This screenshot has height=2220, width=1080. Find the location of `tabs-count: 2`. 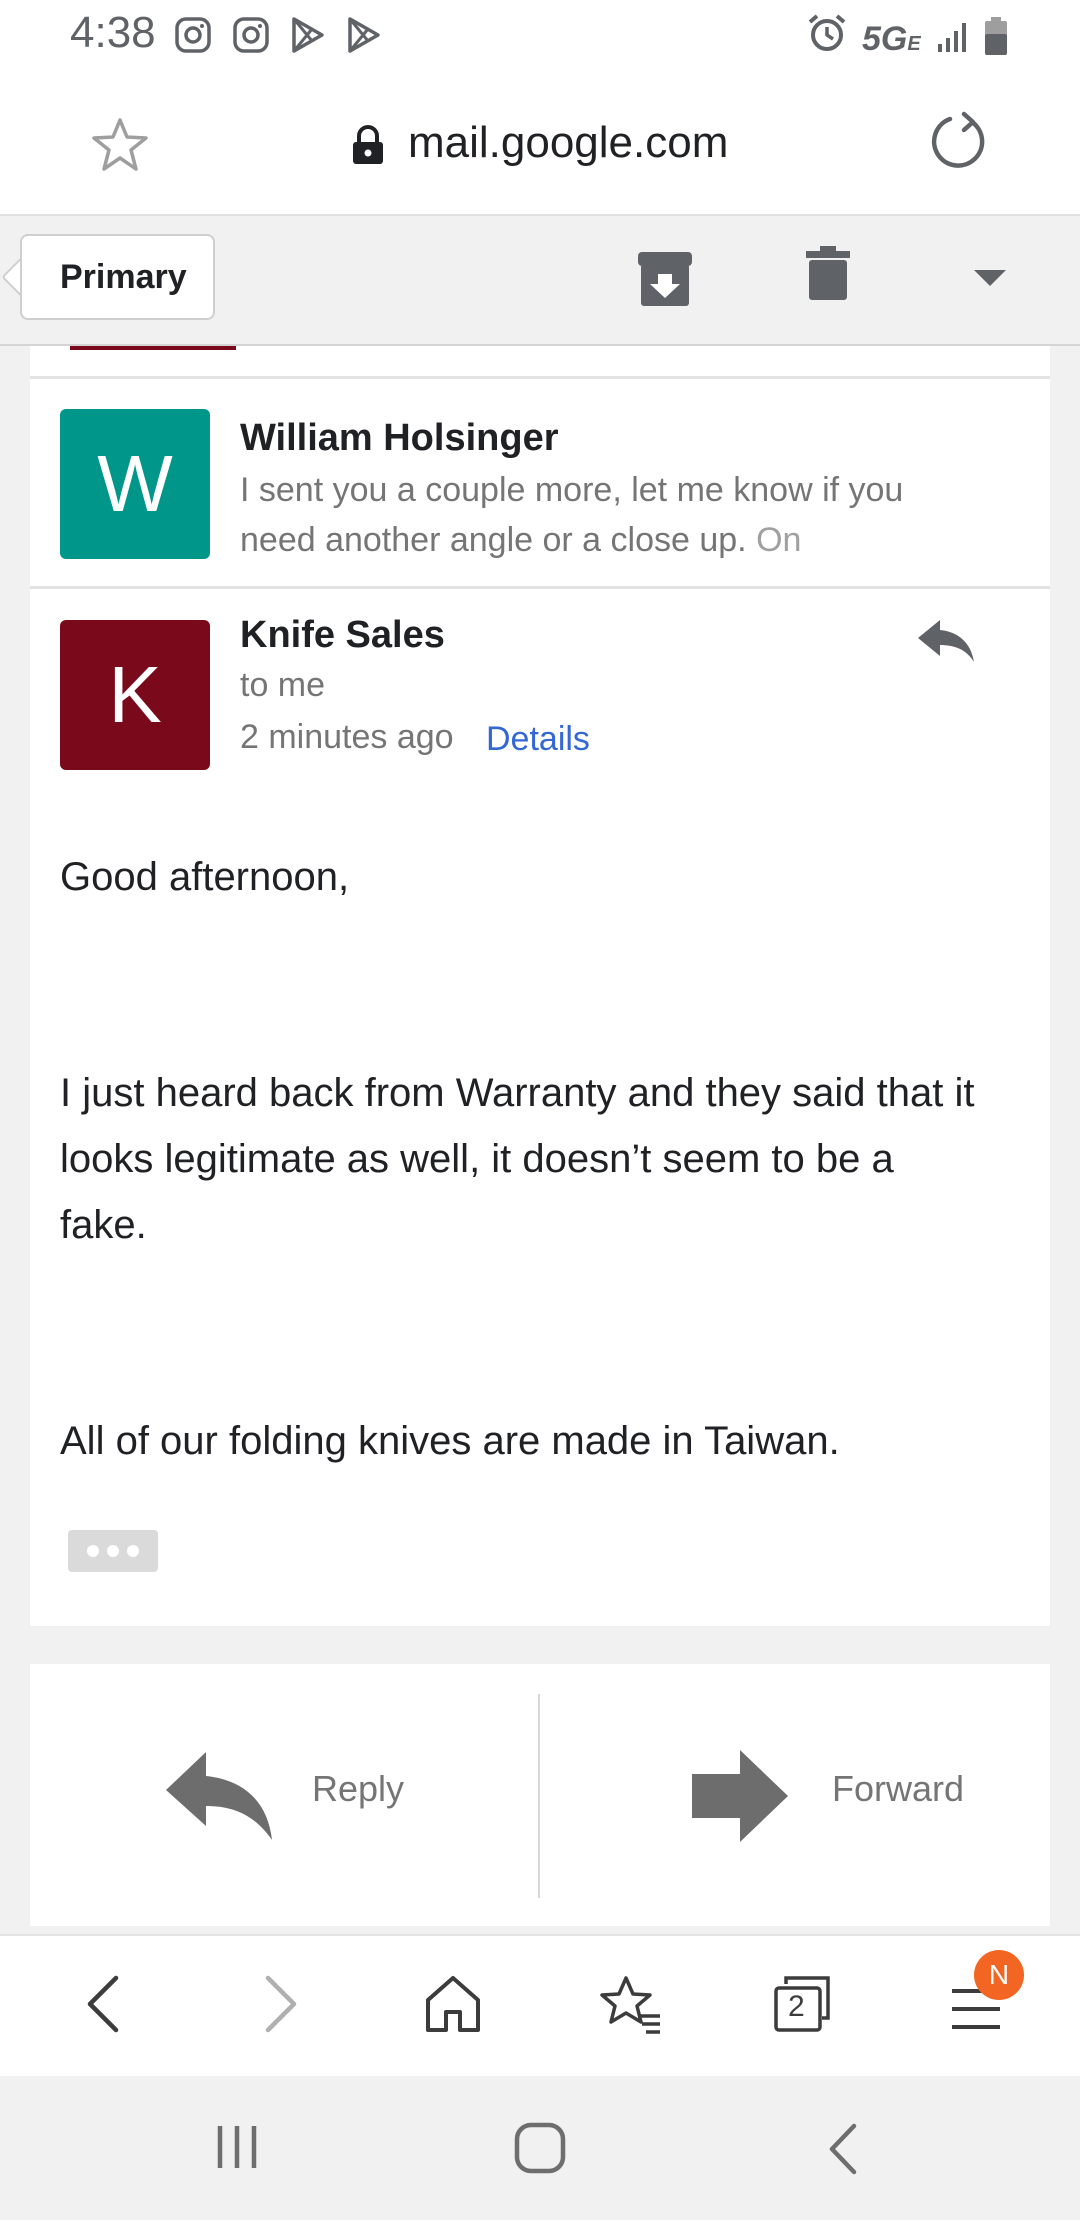

tabs-count: 2 is located at coordinates (796, 2006).